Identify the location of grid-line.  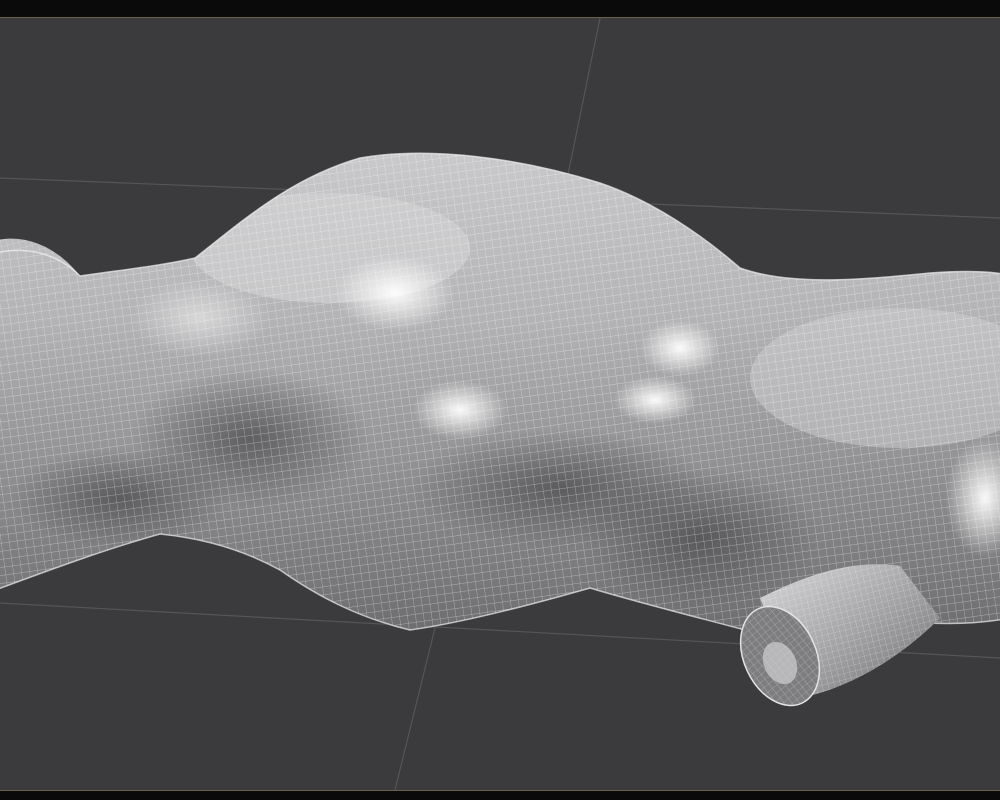
(415, 708).